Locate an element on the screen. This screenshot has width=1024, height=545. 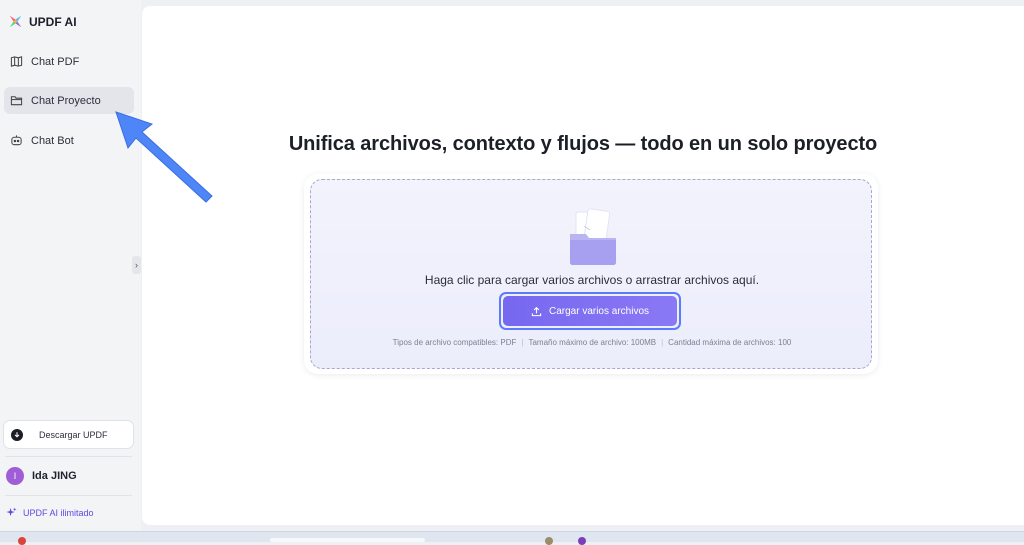
sidebar-item-chat-pdf: Chat PDF is located at coordinates (69, 61).